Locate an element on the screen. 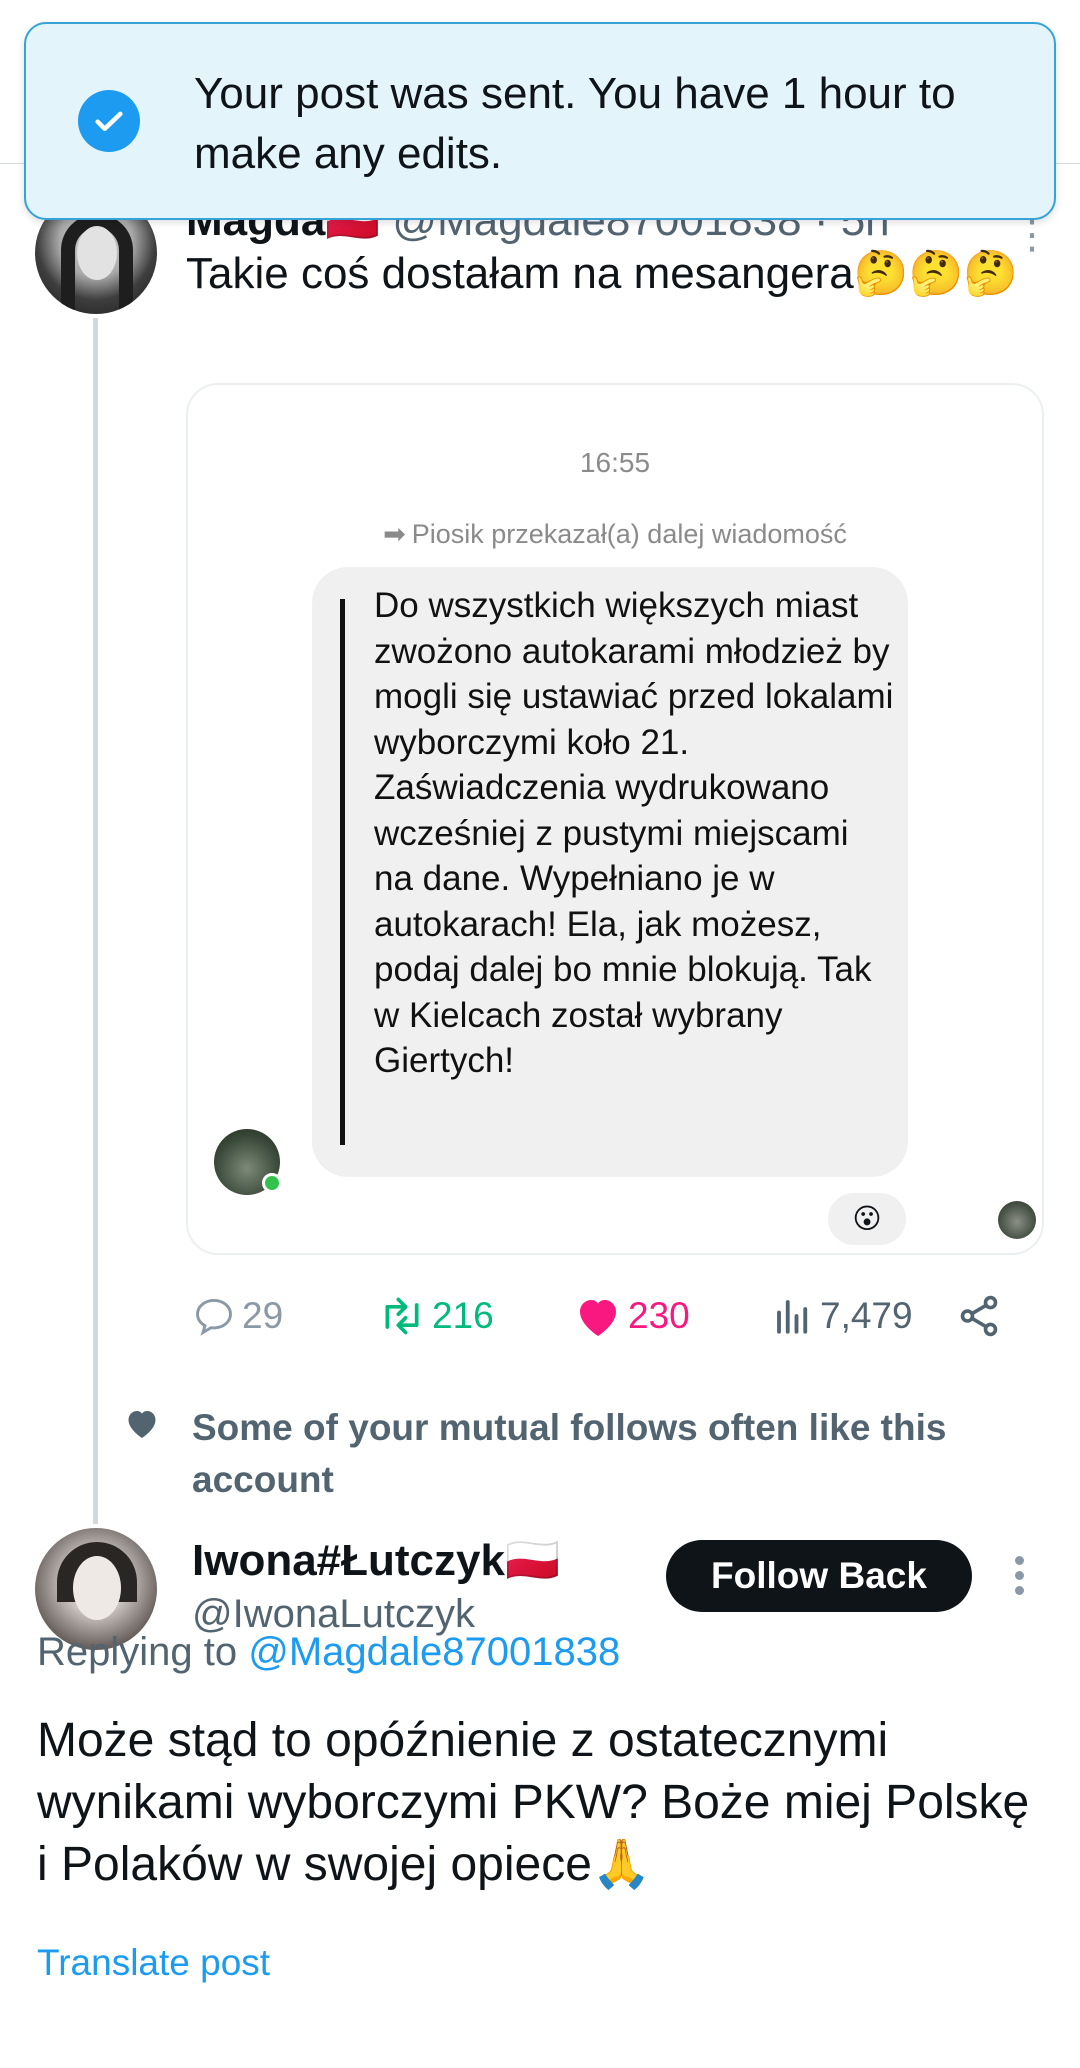 The image size is (1080, 2068). seen-by-avatar is located at coordinates (1017, 1220).